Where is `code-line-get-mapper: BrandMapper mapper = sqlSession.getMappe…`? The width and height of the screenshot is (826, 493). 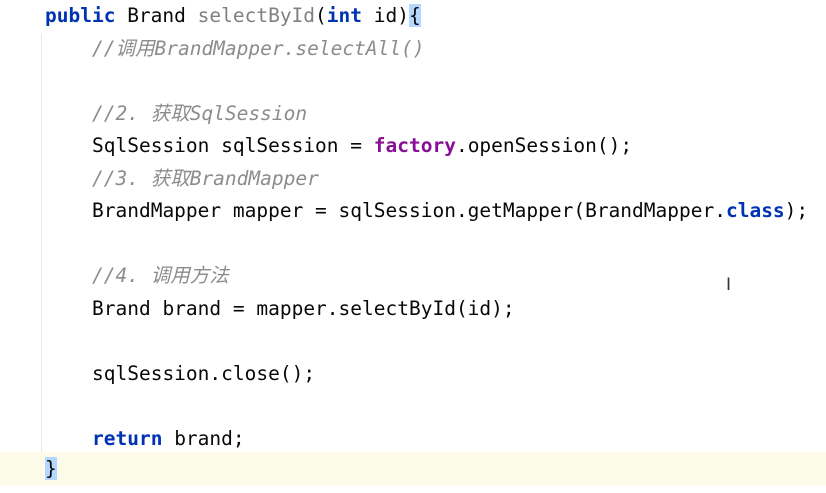 code-line-get-mapper: BrandMapper mapper = sqlSession.getMappe… is located at coordinates (450, 211).